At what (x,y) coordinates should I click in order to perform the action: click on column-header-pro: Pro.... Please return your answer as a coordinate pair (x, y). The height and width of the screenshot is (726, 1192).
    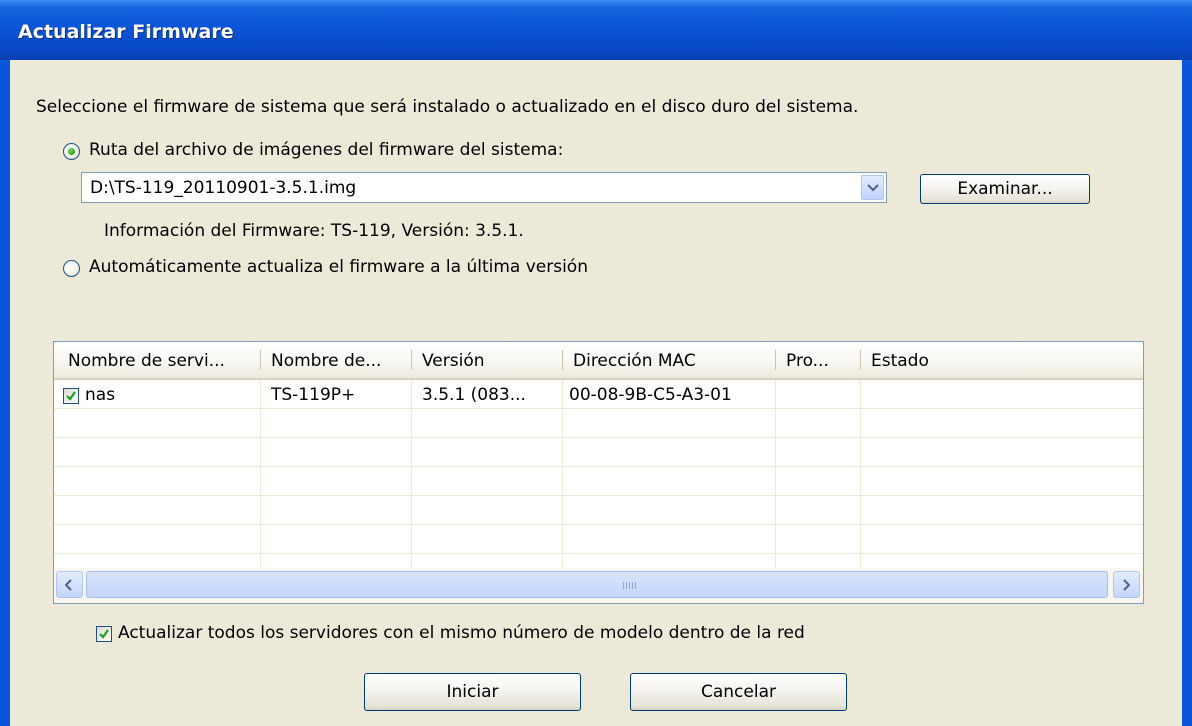
    Looking at the image, I should click on (818, 360).